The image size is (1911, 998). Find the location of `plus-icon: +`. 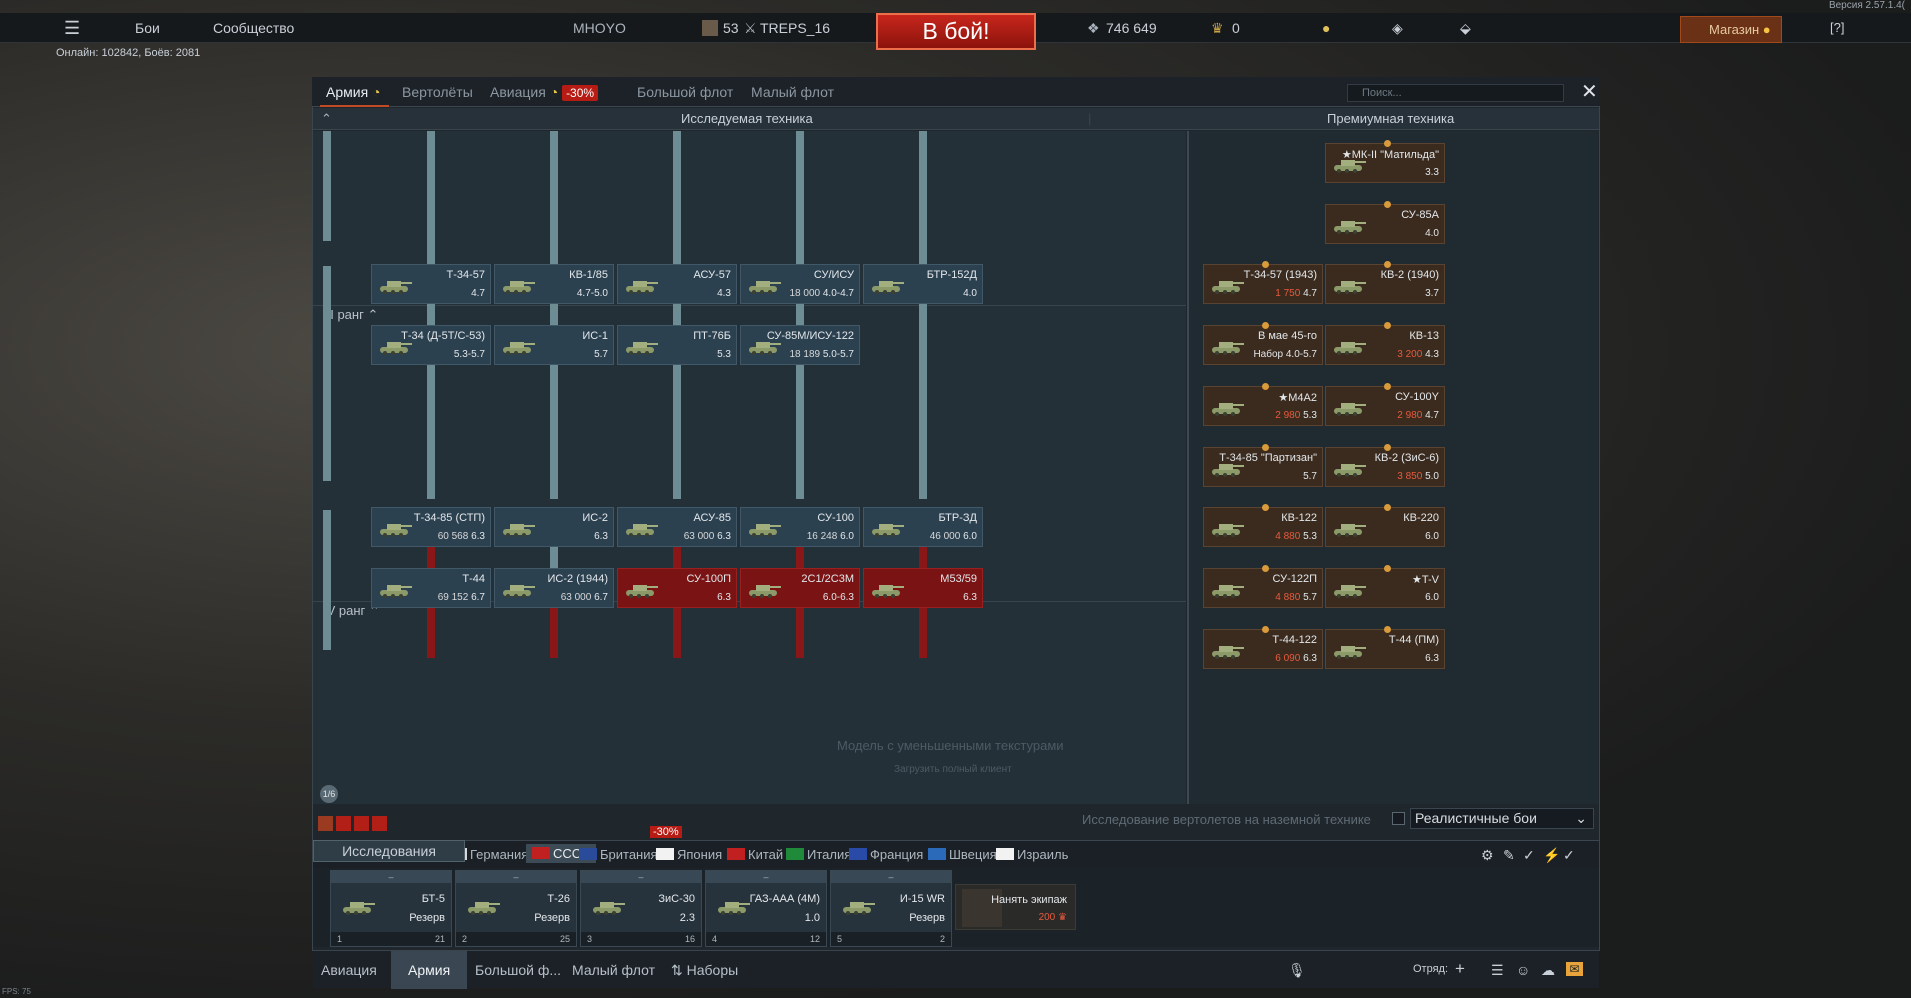

plus-icon: + is located at coordinates (1460, 968).